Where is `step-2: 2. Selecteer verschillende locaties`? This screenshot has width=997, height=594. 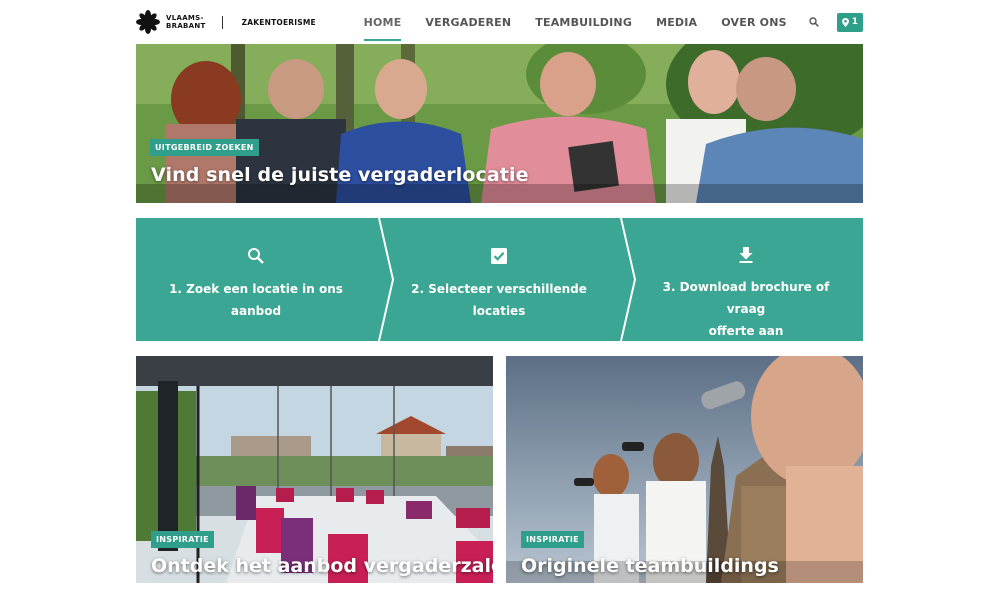 step-2: 2. Selecteer verschillende locaties is located at coordinates (499, 279).